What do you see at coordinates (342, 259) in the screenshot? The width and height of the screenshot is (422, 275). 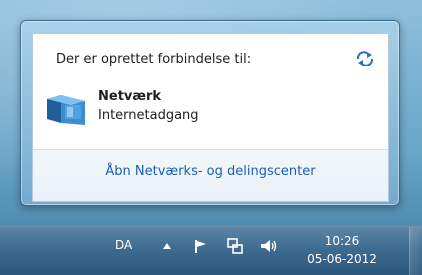 I see `clock-date: 05-06-2012` at bounding box center [342, 259].